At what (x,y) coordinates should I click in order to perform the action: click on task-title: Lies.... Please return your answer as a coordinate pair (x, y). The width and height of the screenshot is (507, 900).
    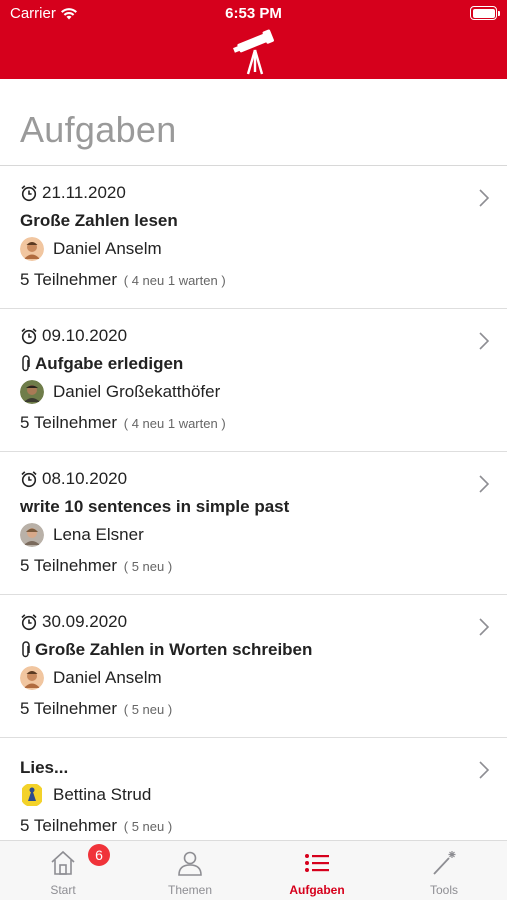
    Looking at the image, I should click on (44, 768).